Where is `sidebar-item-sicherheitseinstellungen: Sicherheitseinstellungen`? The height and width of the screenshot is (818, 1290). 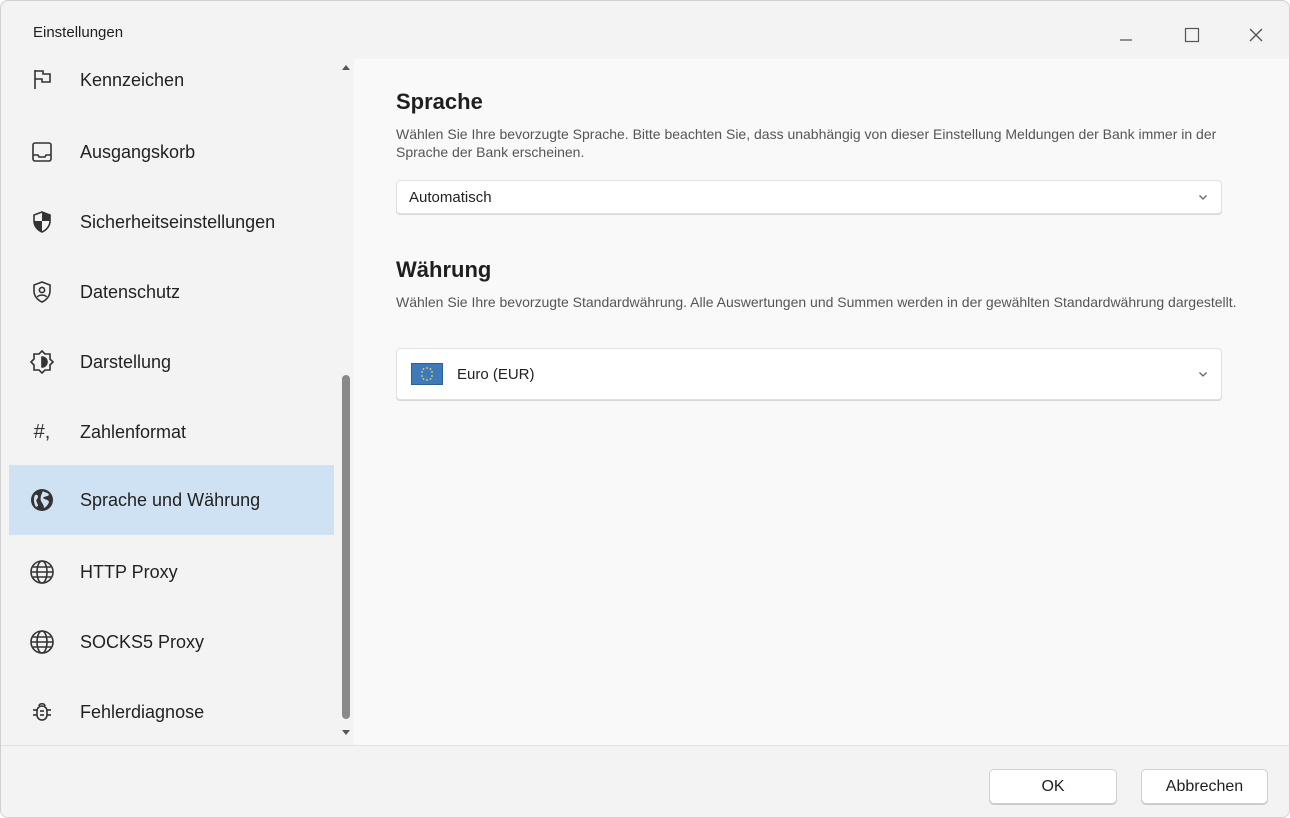 sidebar-item-sicherheitseinstellungen: Sicherheitseinstellungen is located at coordinates (171, 222).